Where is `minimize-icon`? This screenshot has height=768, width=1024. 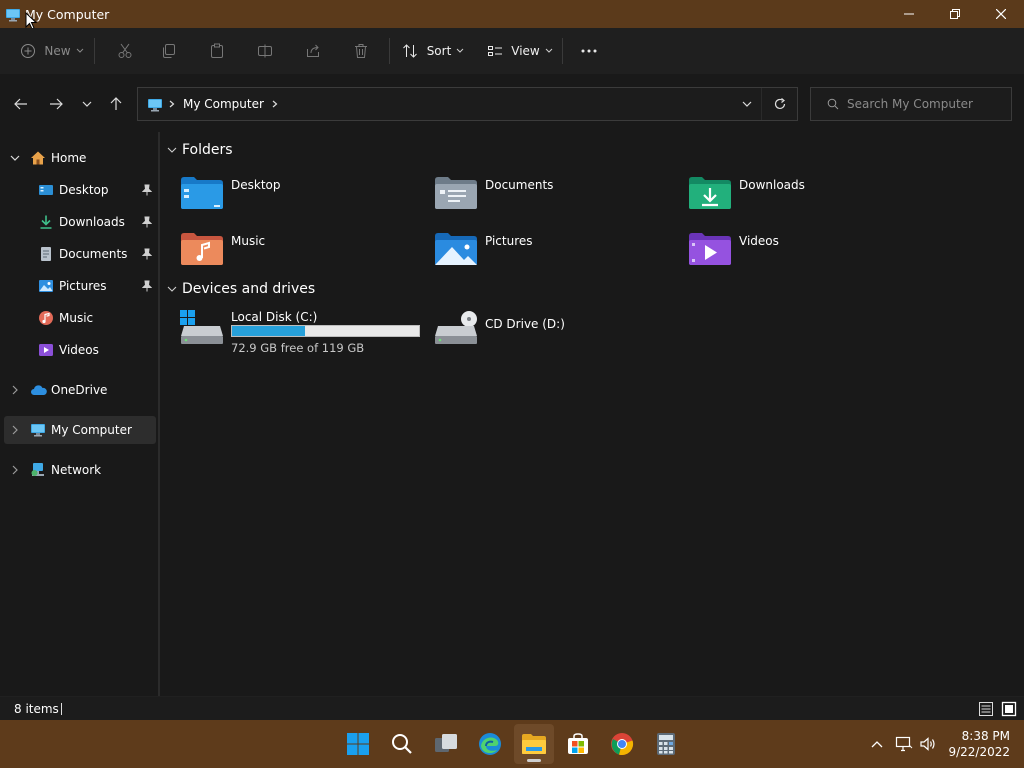 minimize-icon is located at coordinates (909, 14).